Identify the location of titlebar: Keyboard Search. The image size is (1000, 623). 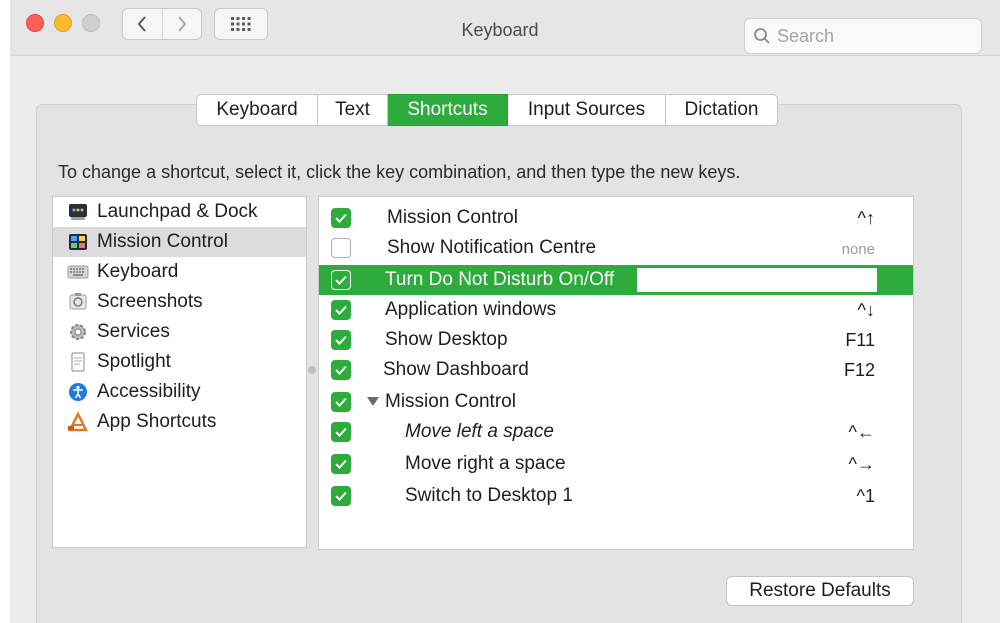
(505, 28).